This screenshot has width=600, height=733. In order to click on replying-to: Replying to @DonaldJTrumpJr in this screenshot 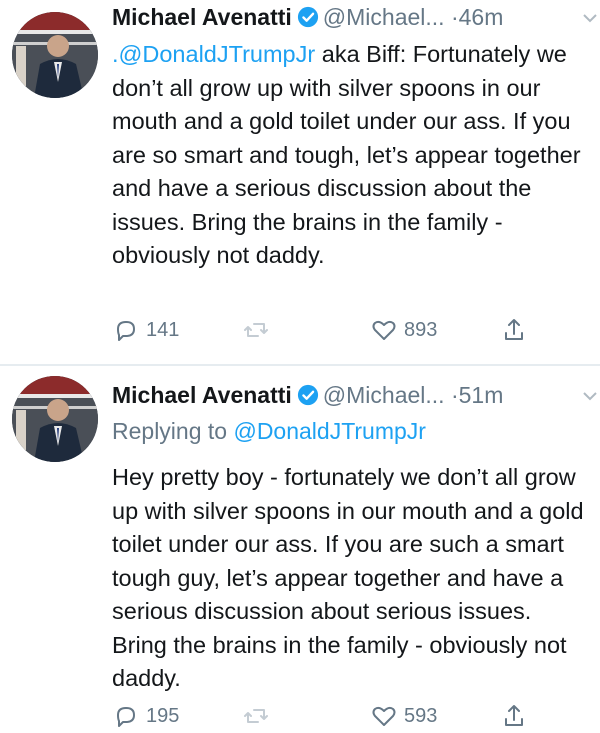, I will do `click(269, 431)`.